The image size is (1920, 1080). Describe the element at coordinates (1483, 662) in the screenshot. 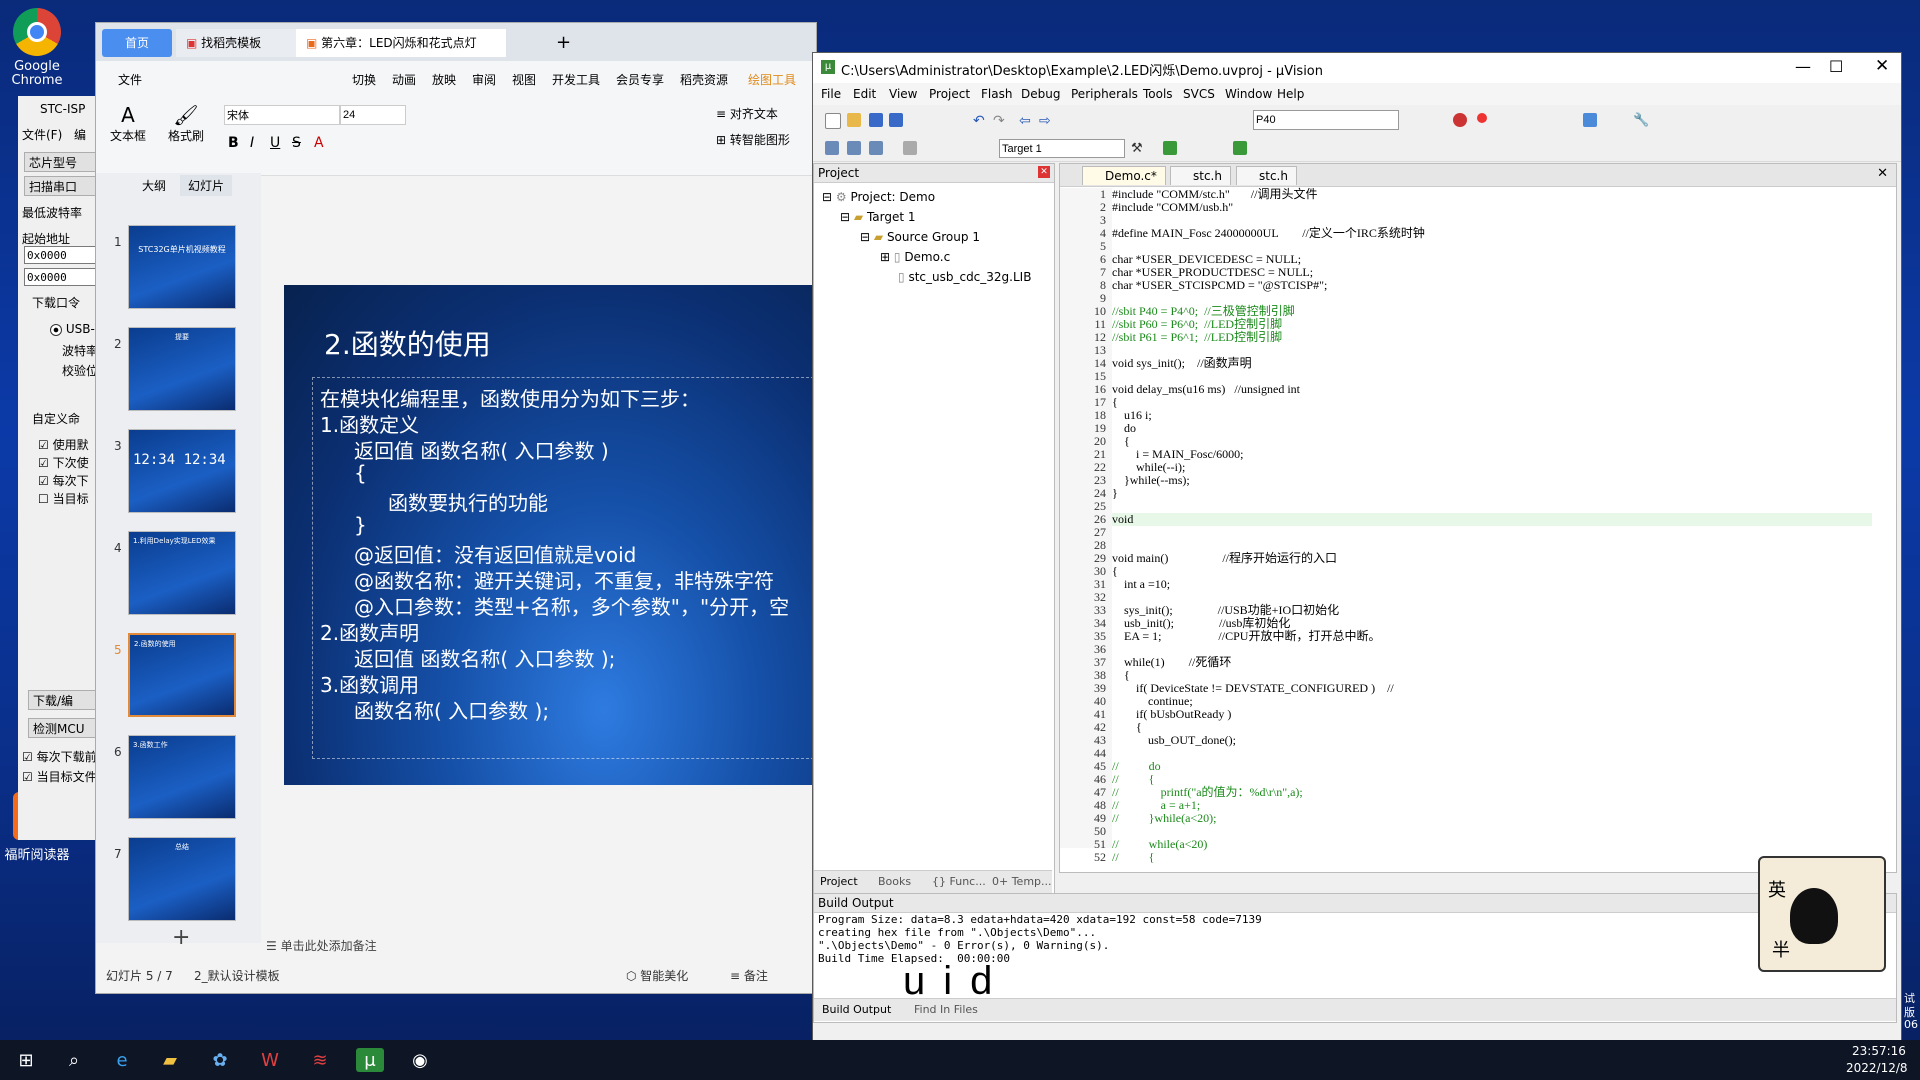

I see `code-line: 37 while(1) //死循环` at that location.